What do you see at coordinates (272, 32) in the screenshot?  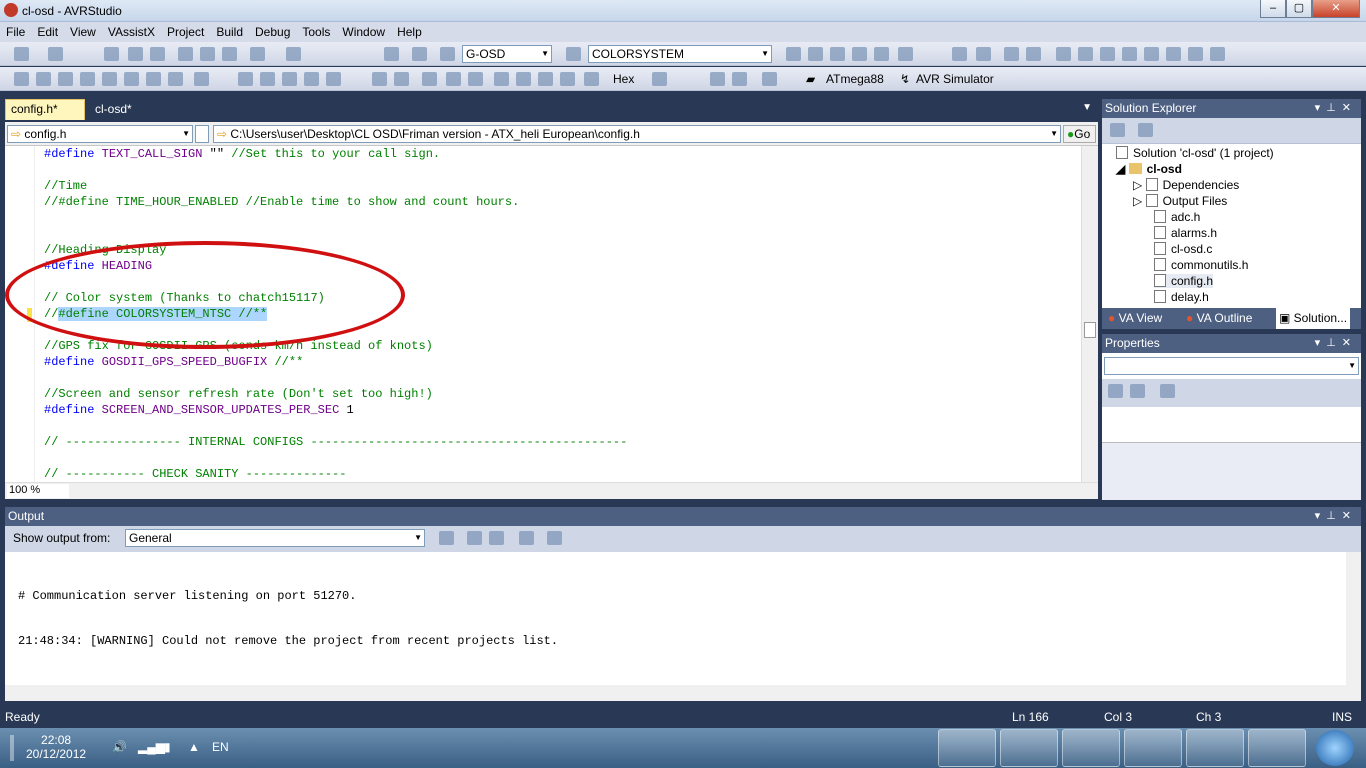 I see `menu-debug: Debug` at bounding box center [272, 32].